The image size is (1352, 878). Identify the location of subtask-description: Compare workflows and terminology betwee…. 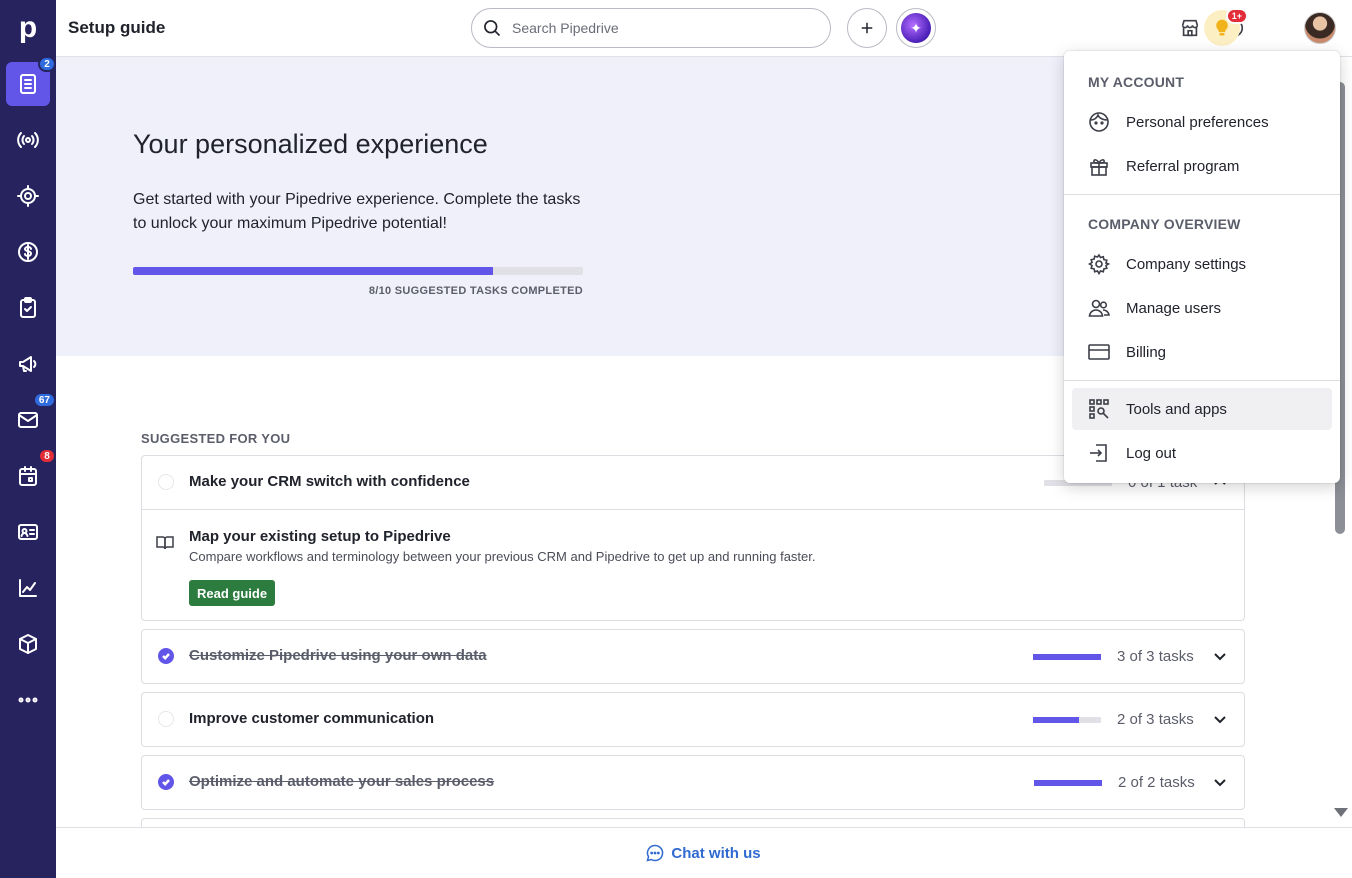
(502, 556).